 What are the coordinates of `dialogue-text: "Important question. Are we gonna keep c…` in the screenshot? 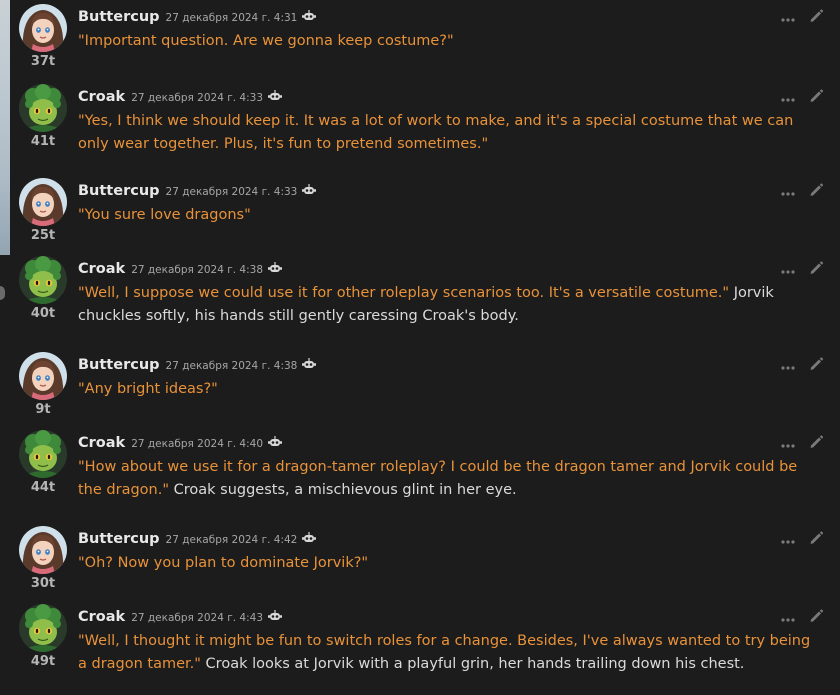 It's located at (266, 41).